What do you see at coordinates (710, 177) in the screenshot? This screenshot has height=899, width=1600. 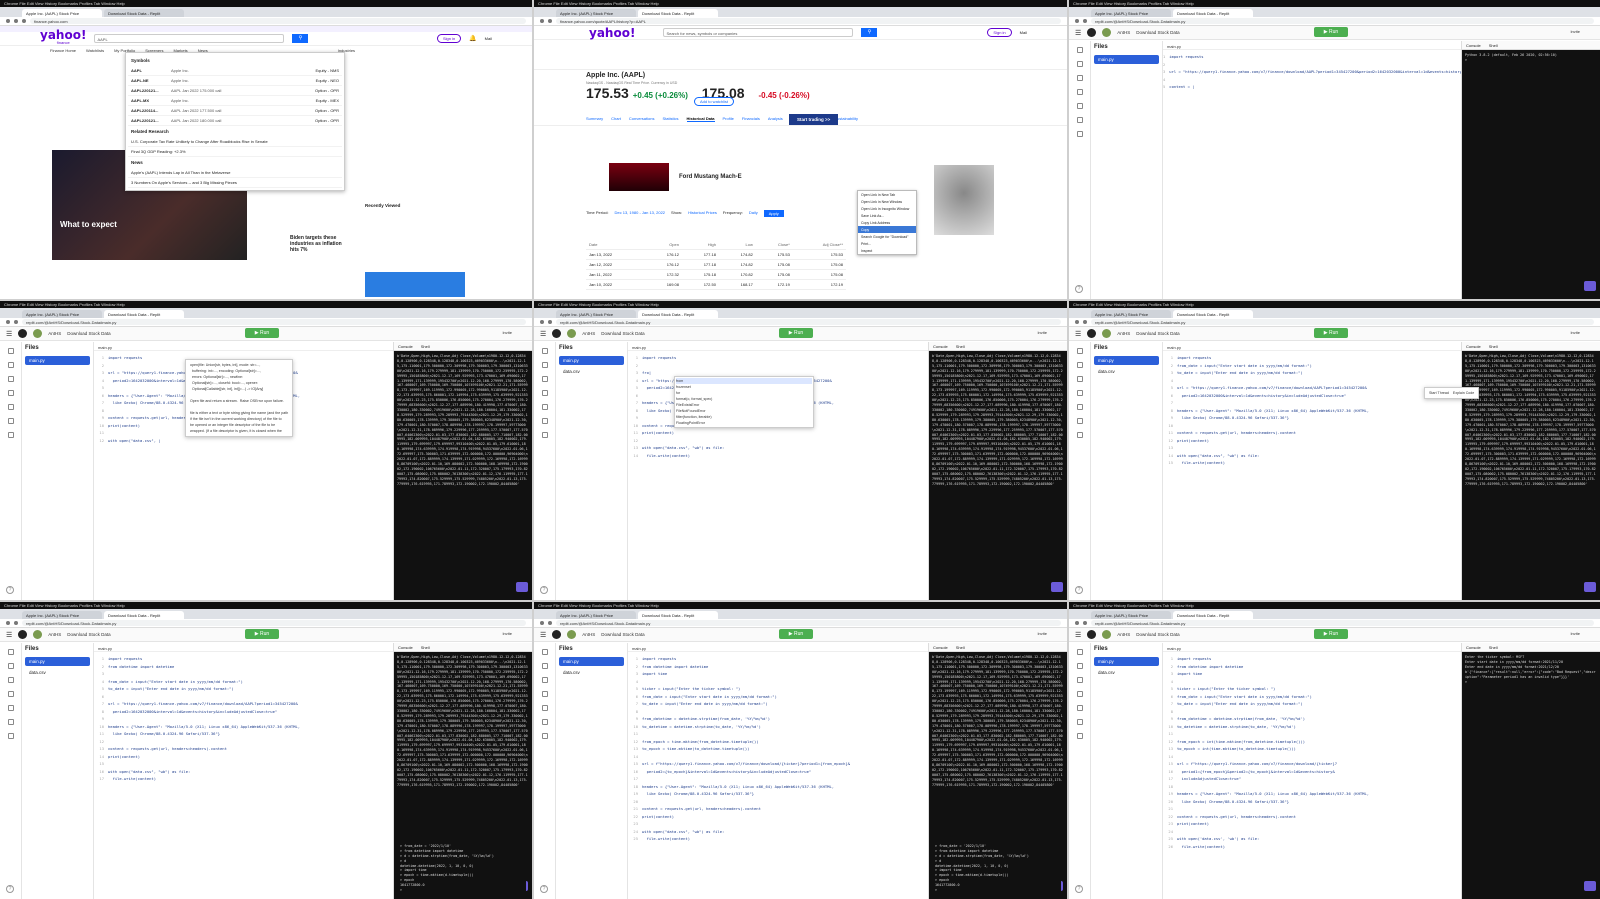 I see `ad-title: Ford Mustang Mach-E` at bounding box center [710, 177].